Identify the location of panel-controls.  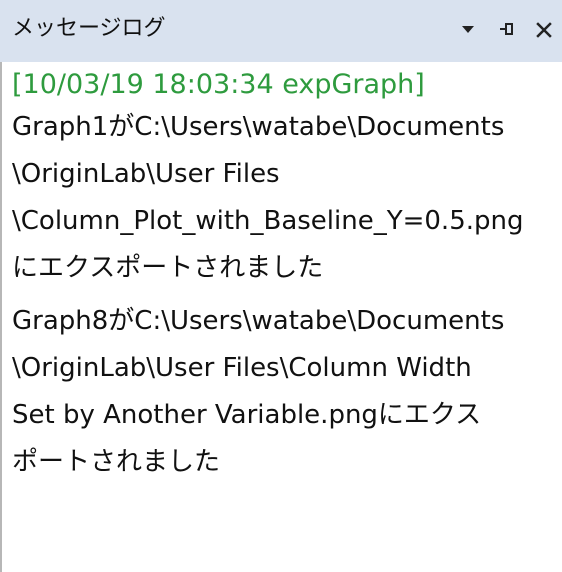
(506, 29).